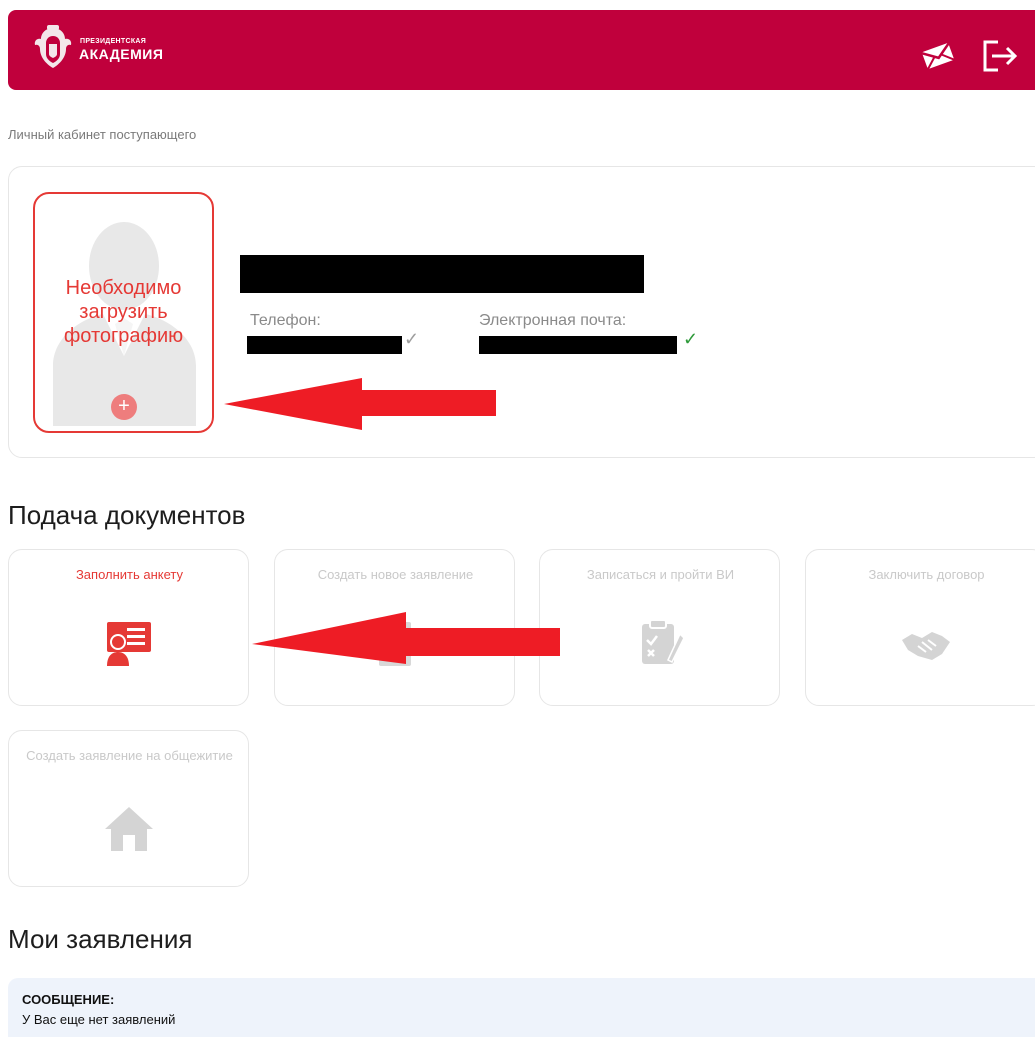  What do you see at coordinates (406, 638) in the screenshot?
I see `annotation-arrow-questionnaire` at bounding box center [406, 638].